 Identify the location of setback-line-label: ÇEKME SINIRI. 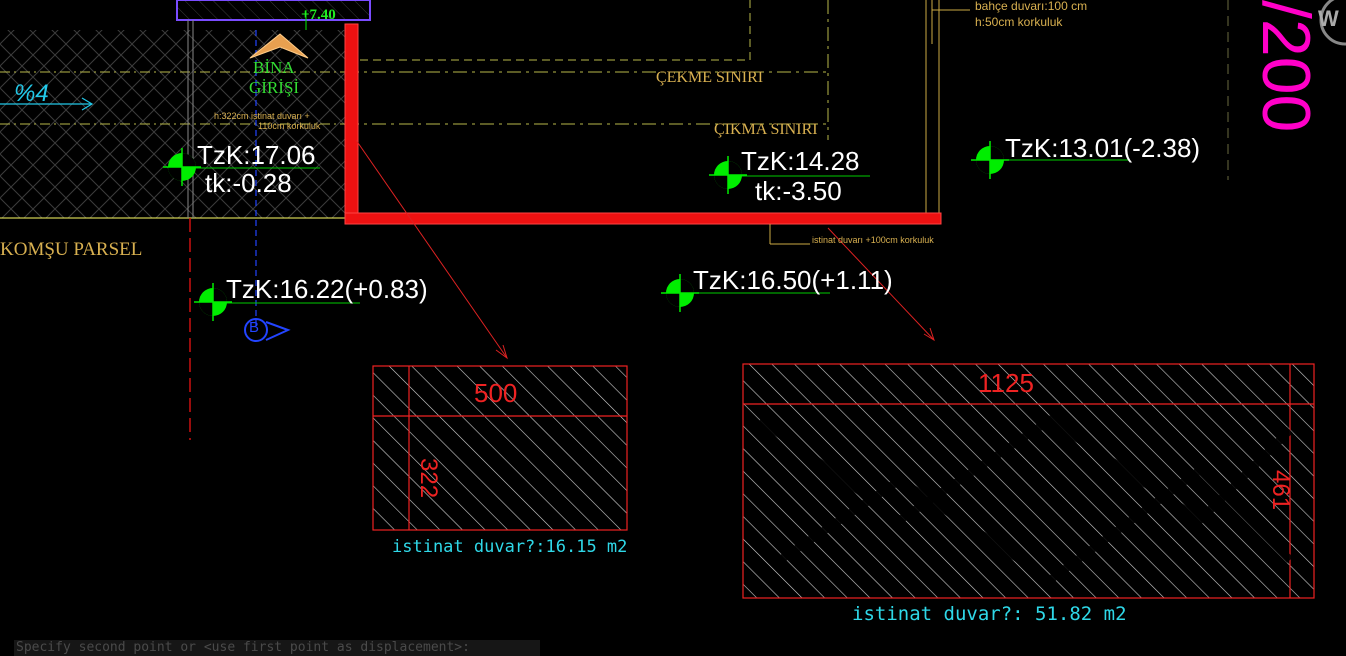
(710, 77).